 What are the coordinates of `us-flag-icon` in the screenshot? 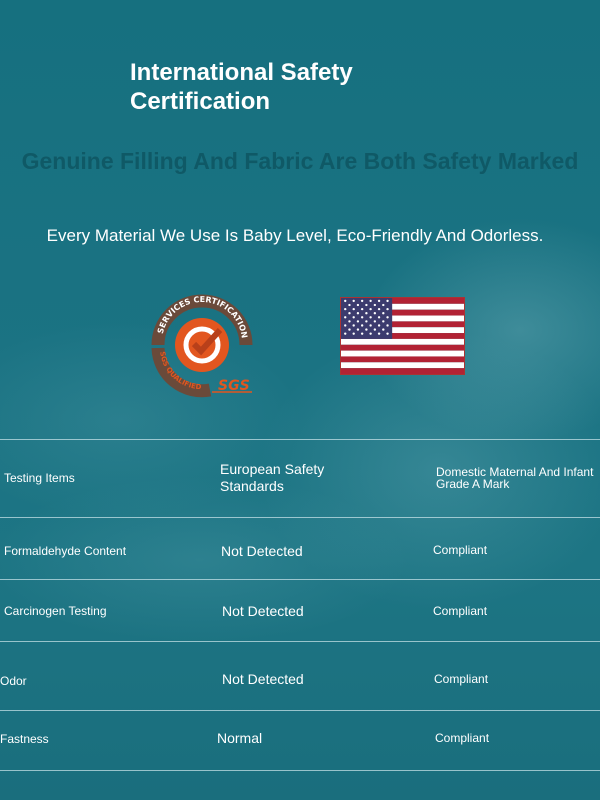 It's located at (402, 336).